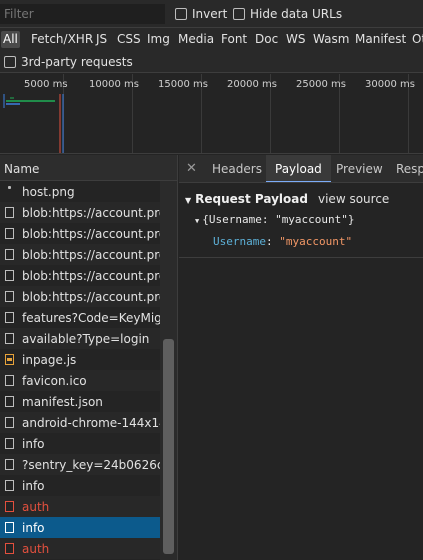  What do you see at coordinates (251, 199) in the screenshot?
I see `request-payload-title: Request Payload` at bounding box center [251, 199].